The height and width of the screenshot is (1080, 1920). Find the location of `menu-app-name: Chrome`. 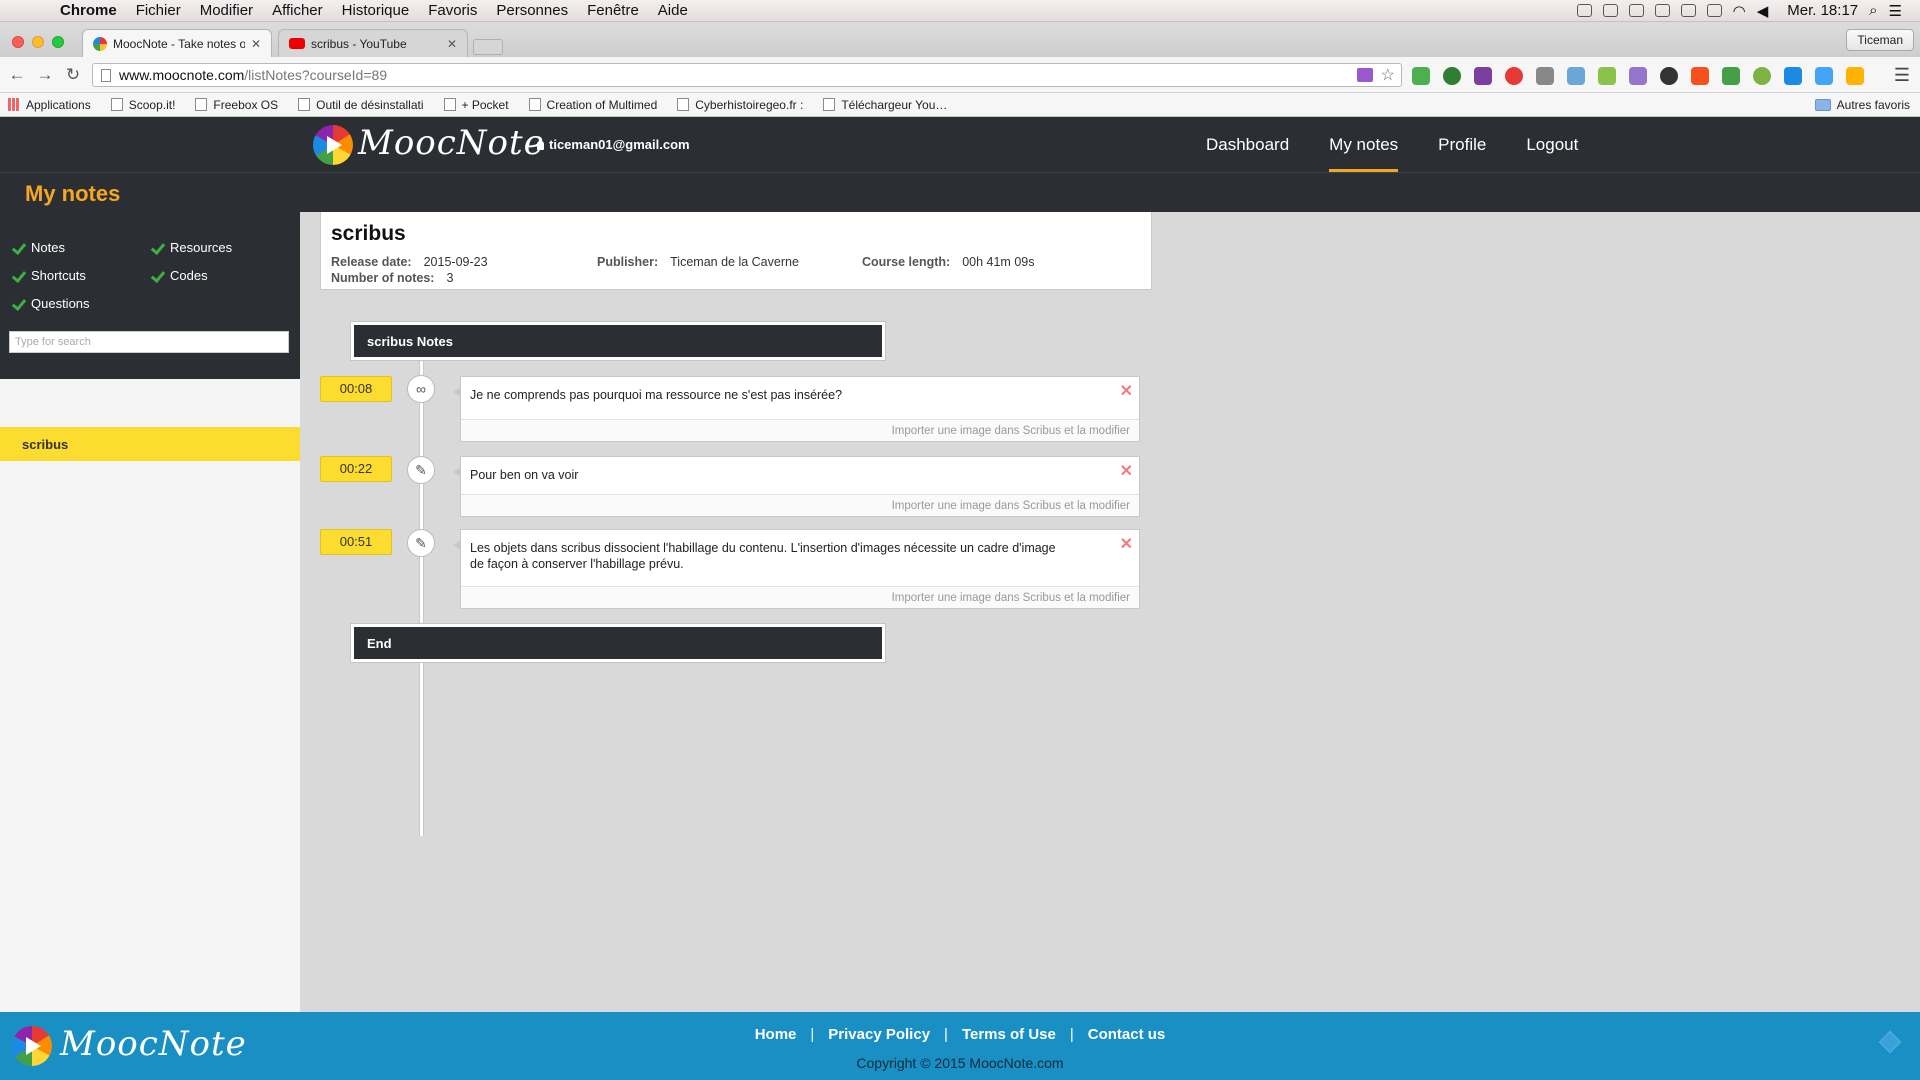

menu-app-name: Chrome is located at coordinates (88, 10).